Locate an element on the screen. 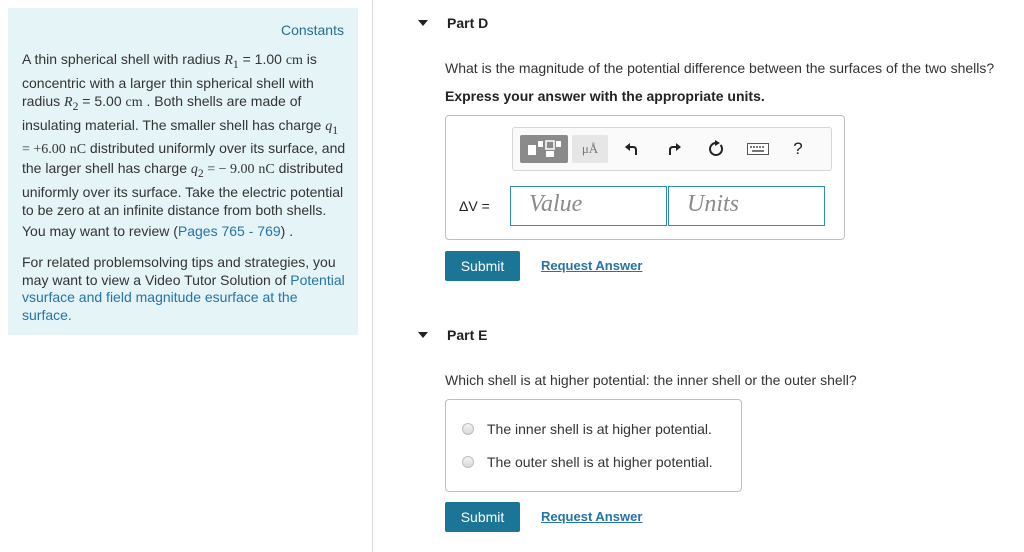 The height and width of the screenshot is (552, 1024). choice-inner-shell: The inner shell is at higher potential. is located at coordinates (587, 429).